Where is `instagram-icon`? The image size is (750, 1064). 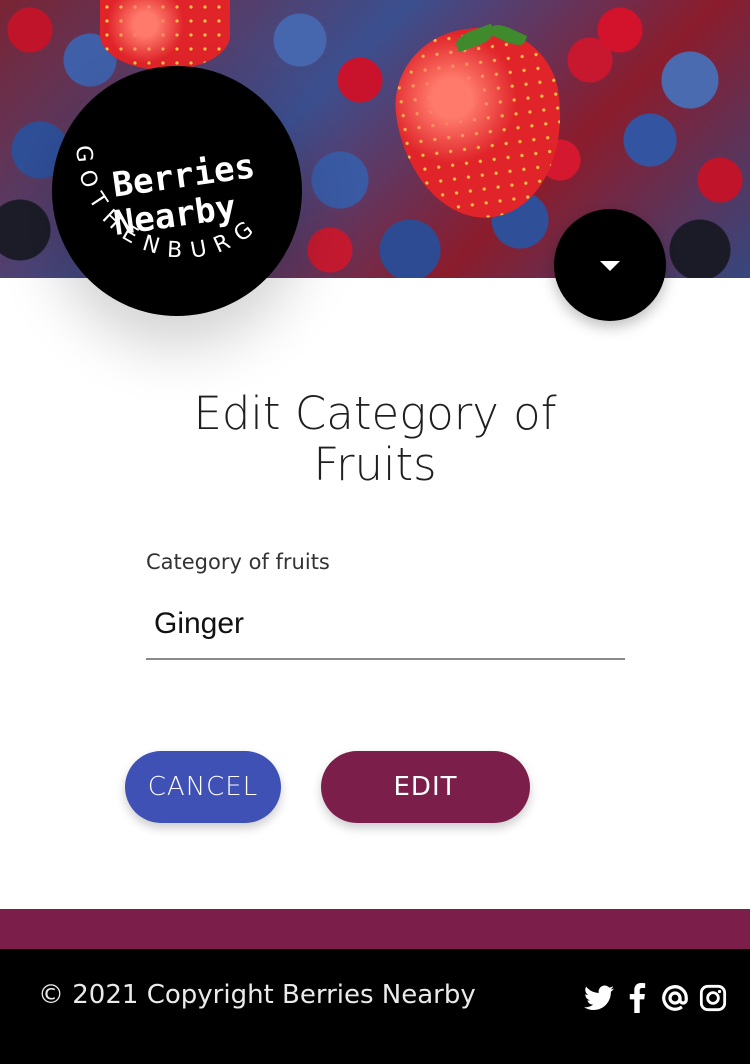 instagram-icon is located at coordinates (713, 998).